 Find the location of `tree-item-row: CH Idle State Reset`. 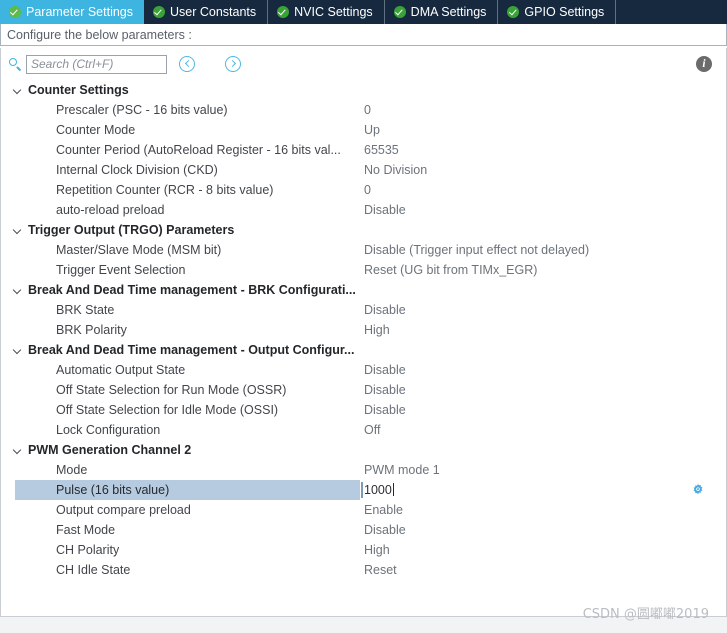

tree-item-row: CH Idle State Reset is located at coordinates (363, 570).